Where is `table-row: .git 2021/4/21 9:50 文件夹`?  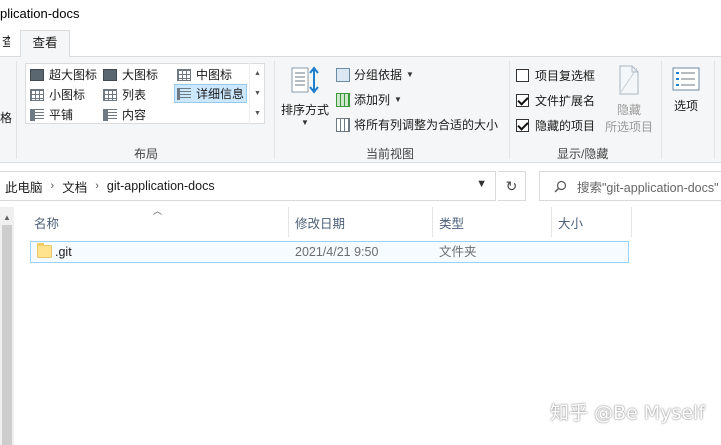 table-row: .git 2021/4/21 9:50 文件夹 is located at coordinates (329, 252).